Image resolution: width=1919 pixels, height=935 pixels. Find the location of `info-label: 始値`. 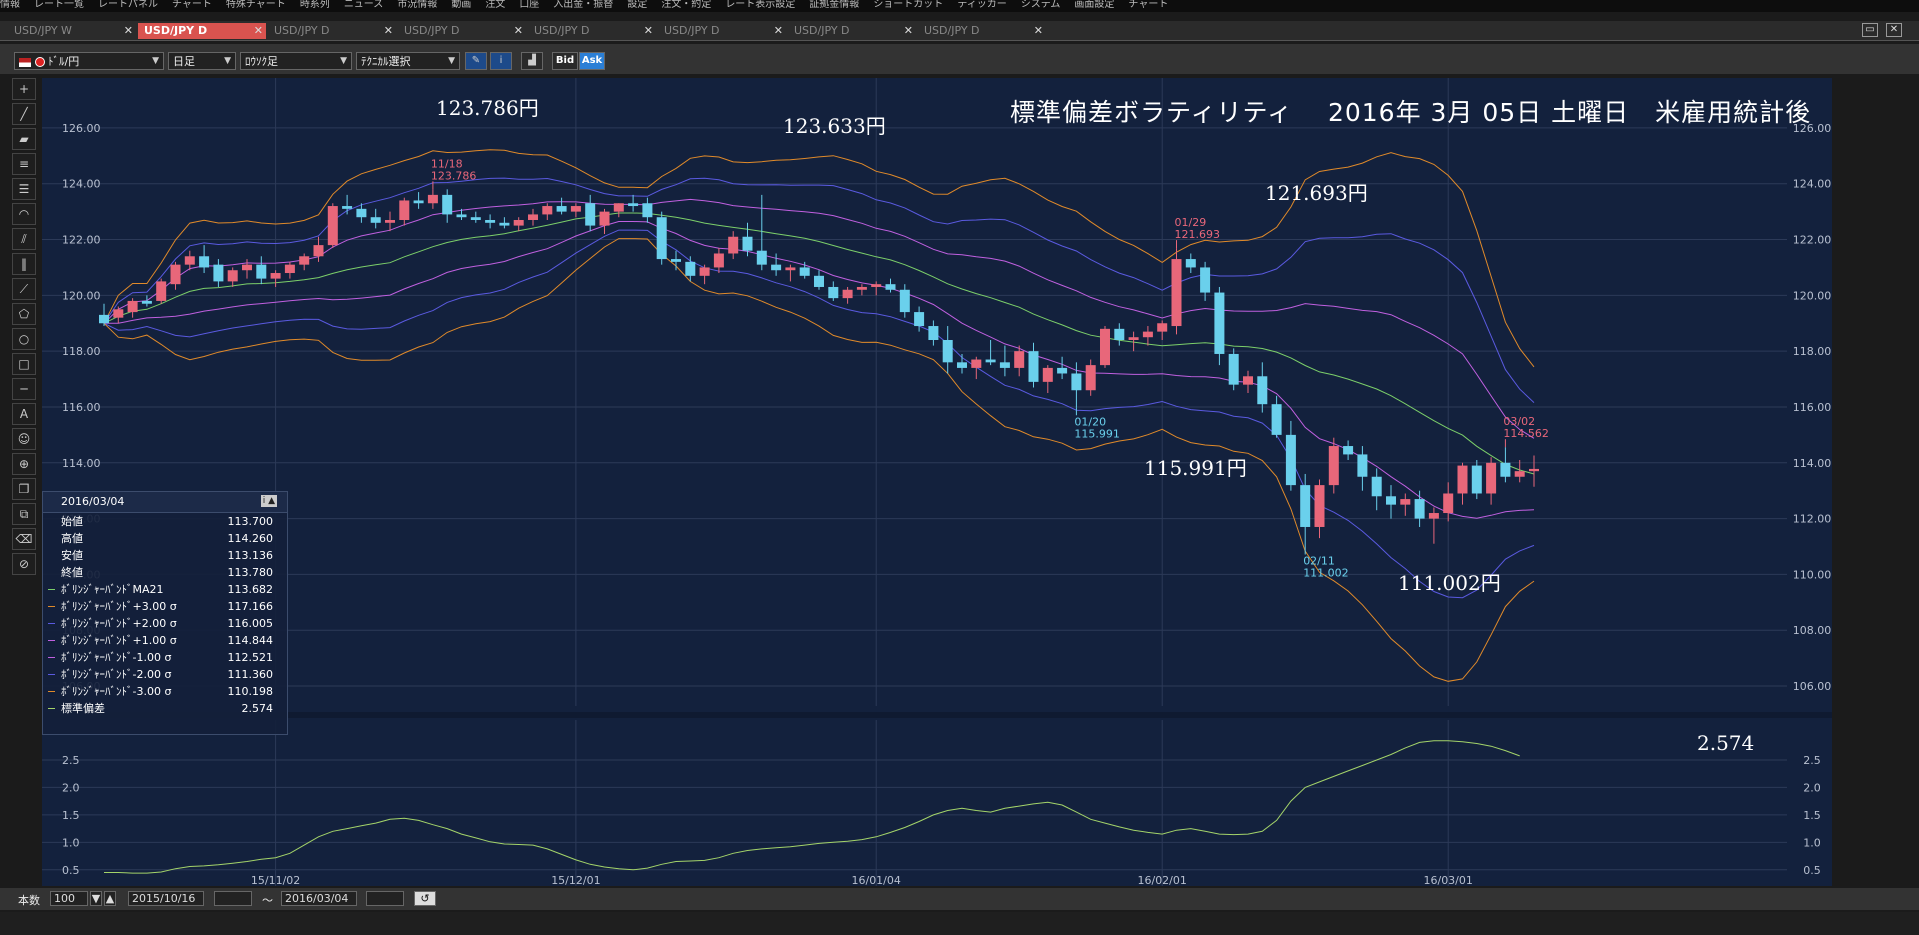

info-label: 始値 is located at coordinates (72, 521).